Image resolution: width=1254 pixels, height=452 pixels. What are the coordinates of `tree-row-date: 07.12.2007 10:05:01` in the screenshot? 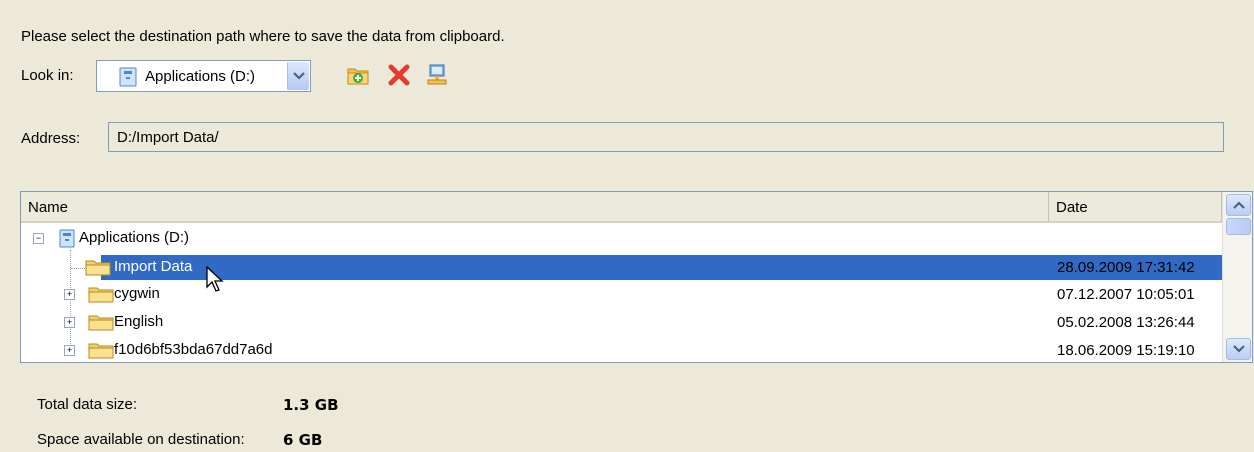 It's located at (1126, 294).